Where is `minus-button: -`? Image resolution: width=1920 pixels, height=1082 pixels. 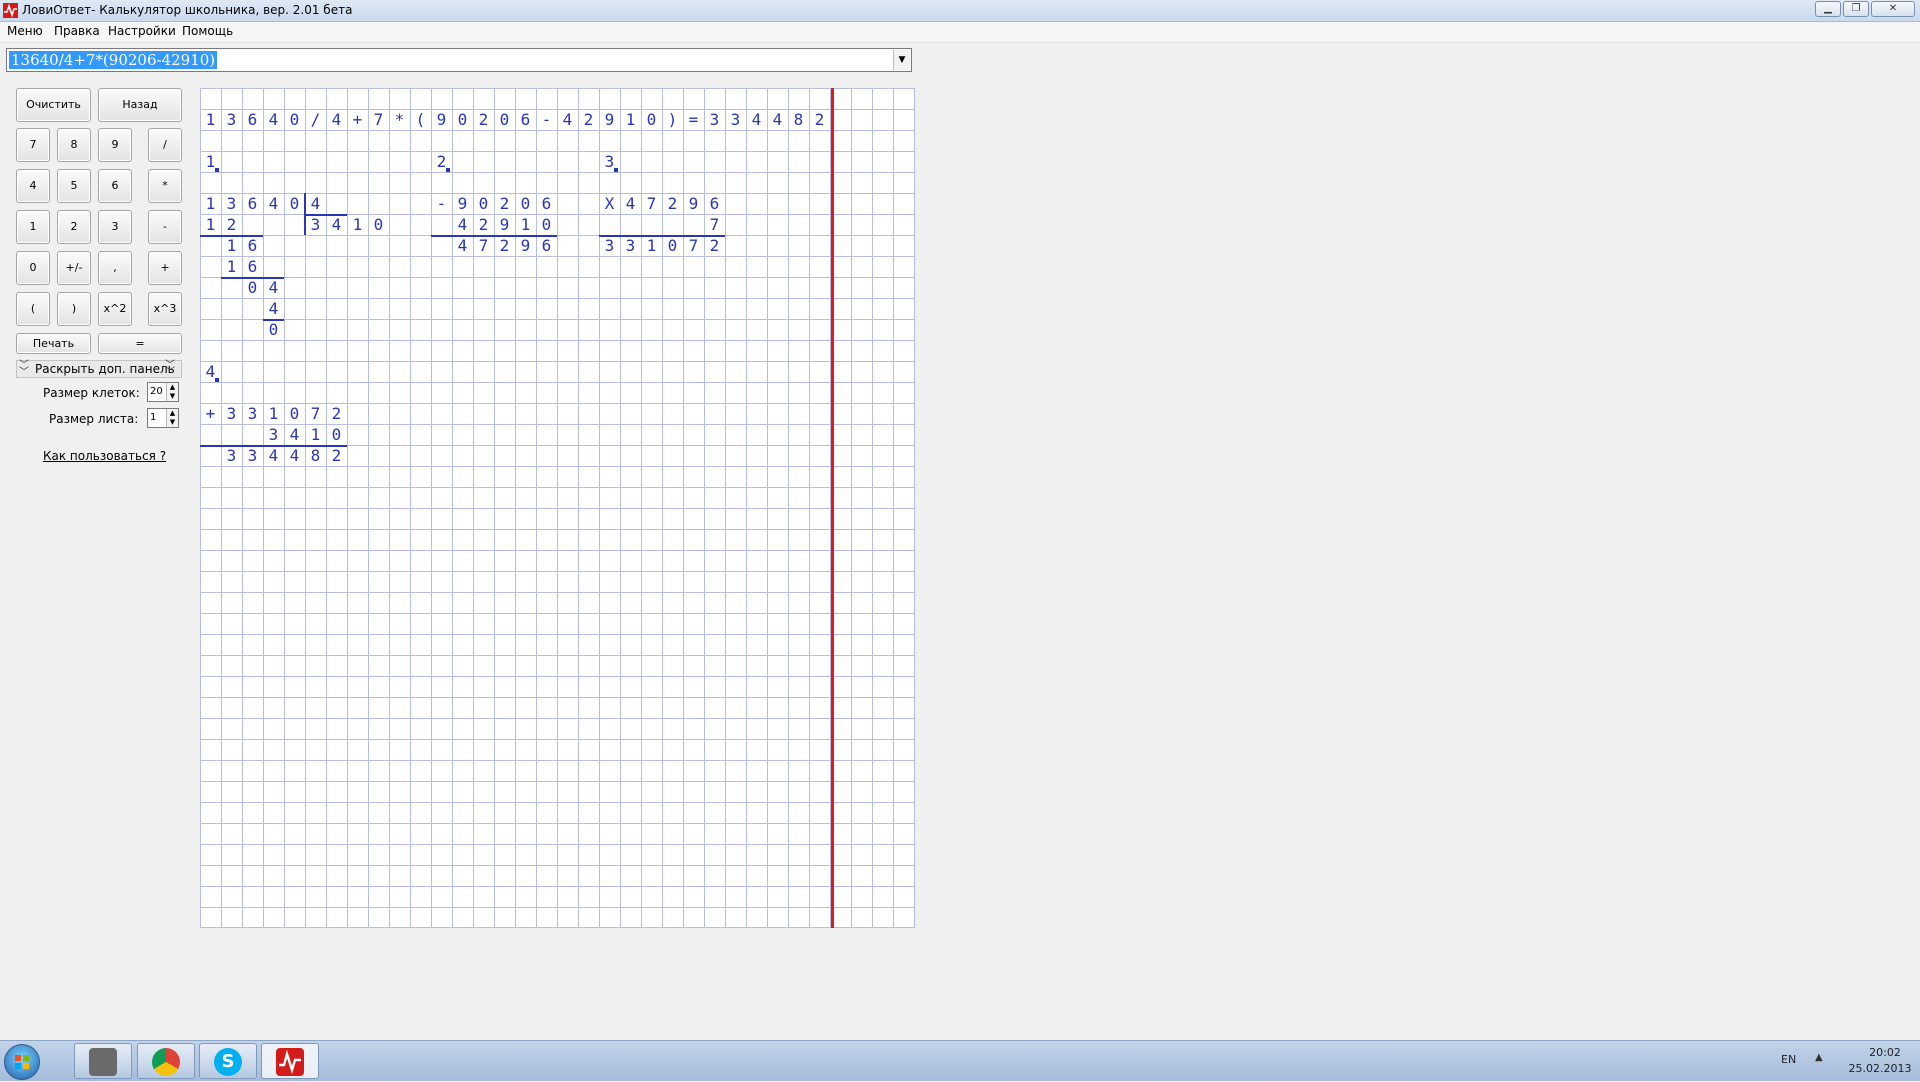 minus-button: - is located at coordinates (165, 227).